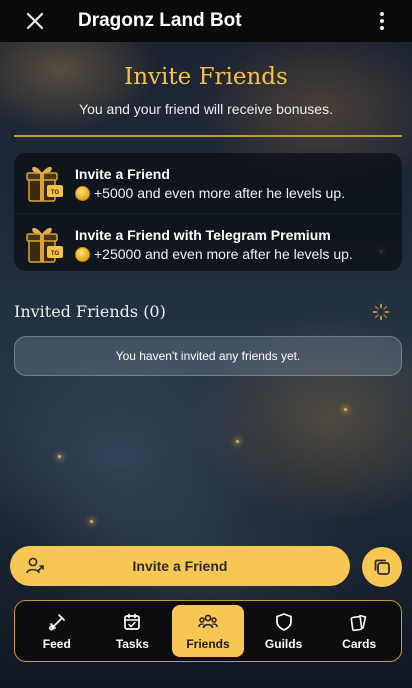 This screenshot has width=412, height=688. I want to click on invited-friends-empty-state: You haven't invited any friends yet., so click(208, 356).